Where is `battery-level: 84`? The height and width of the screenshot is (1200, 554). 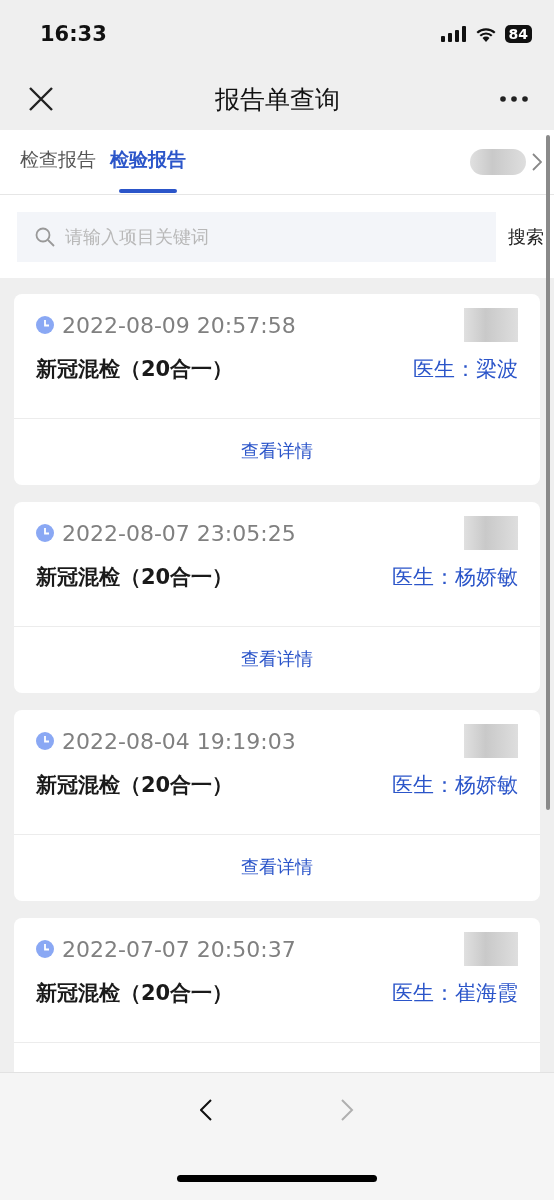 battery-level: 84 is located at coordinates (518, 34).